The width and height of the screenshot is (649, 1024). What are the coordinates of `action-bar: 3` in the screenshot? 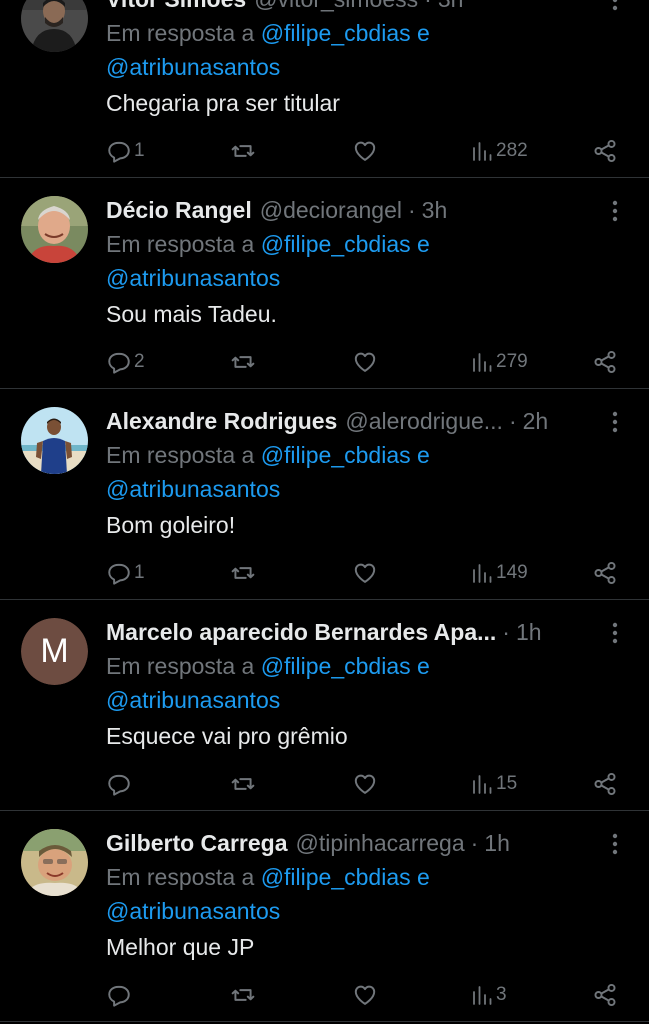 It's located at (324, 995).